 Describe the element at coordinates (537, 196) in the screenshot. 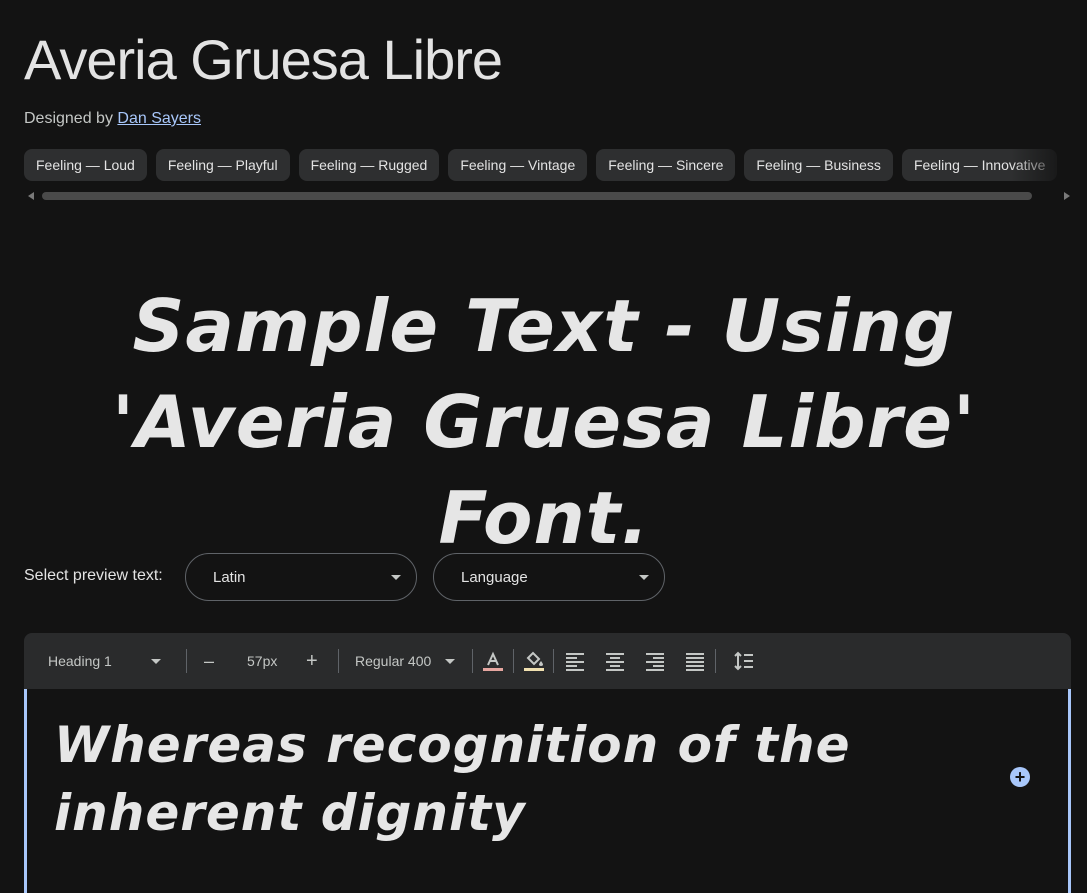

I see `scrollbar-thumb` at that location.